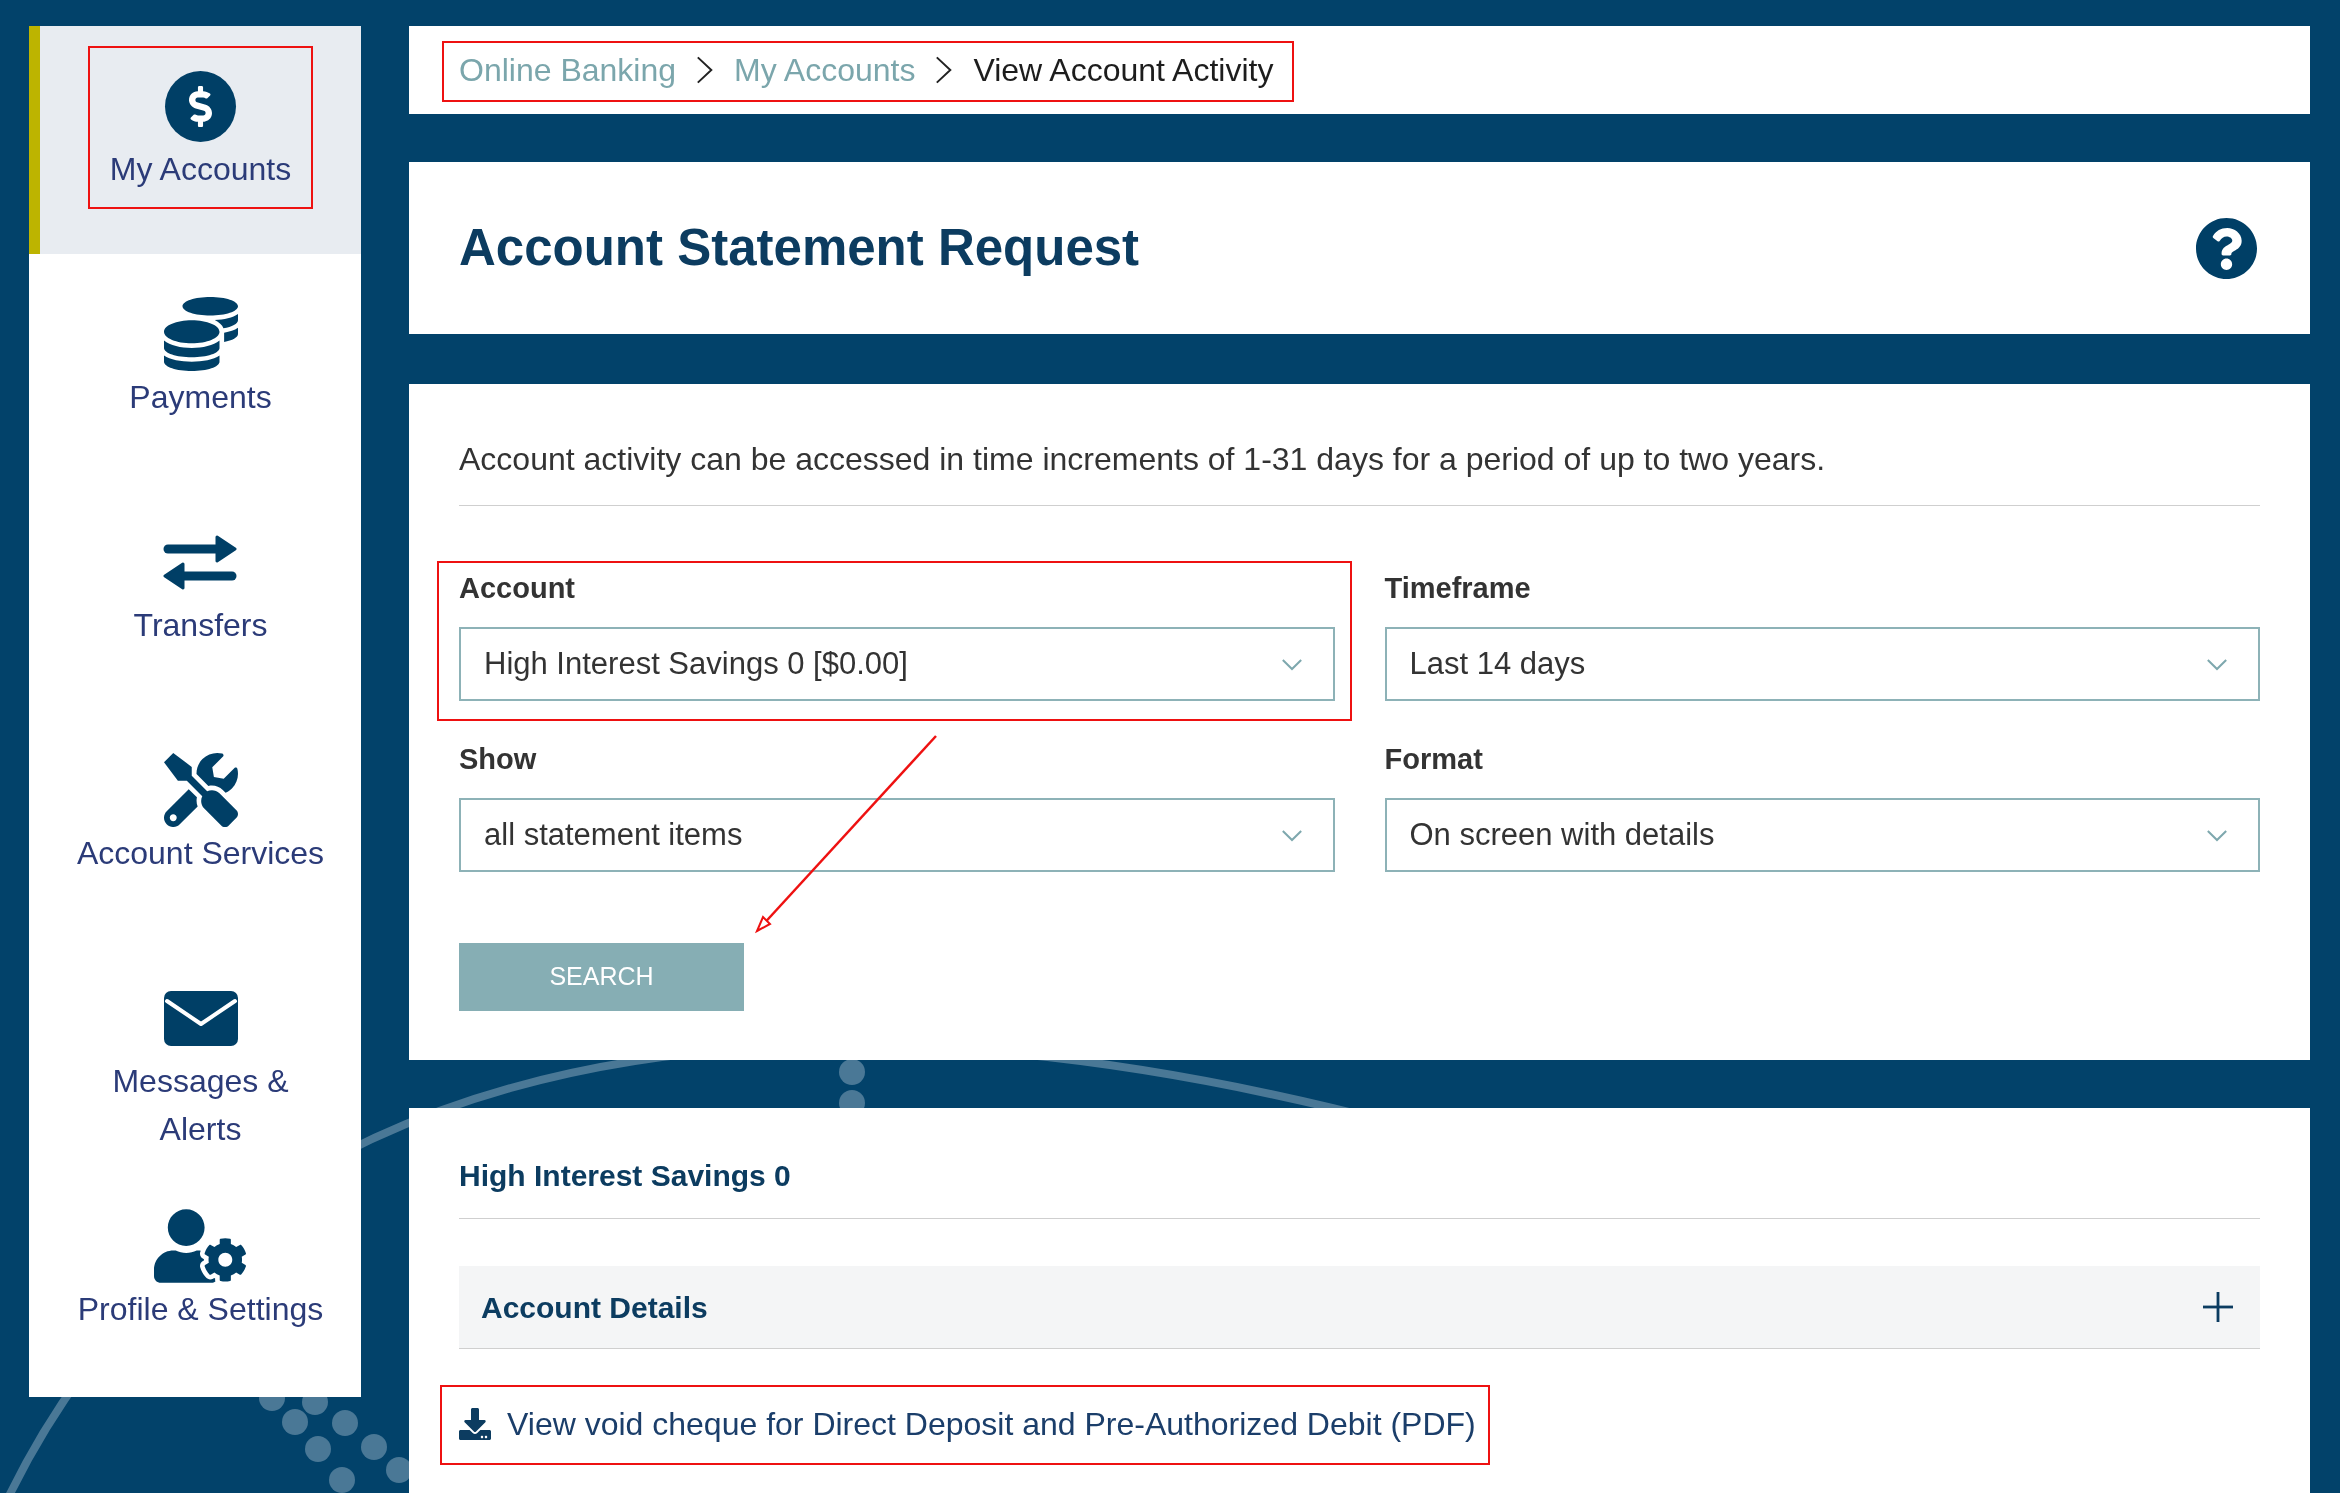 The width and height of the screenshot is (2340, 1493). I want to click on plus-icon, so click(2218, 1307).